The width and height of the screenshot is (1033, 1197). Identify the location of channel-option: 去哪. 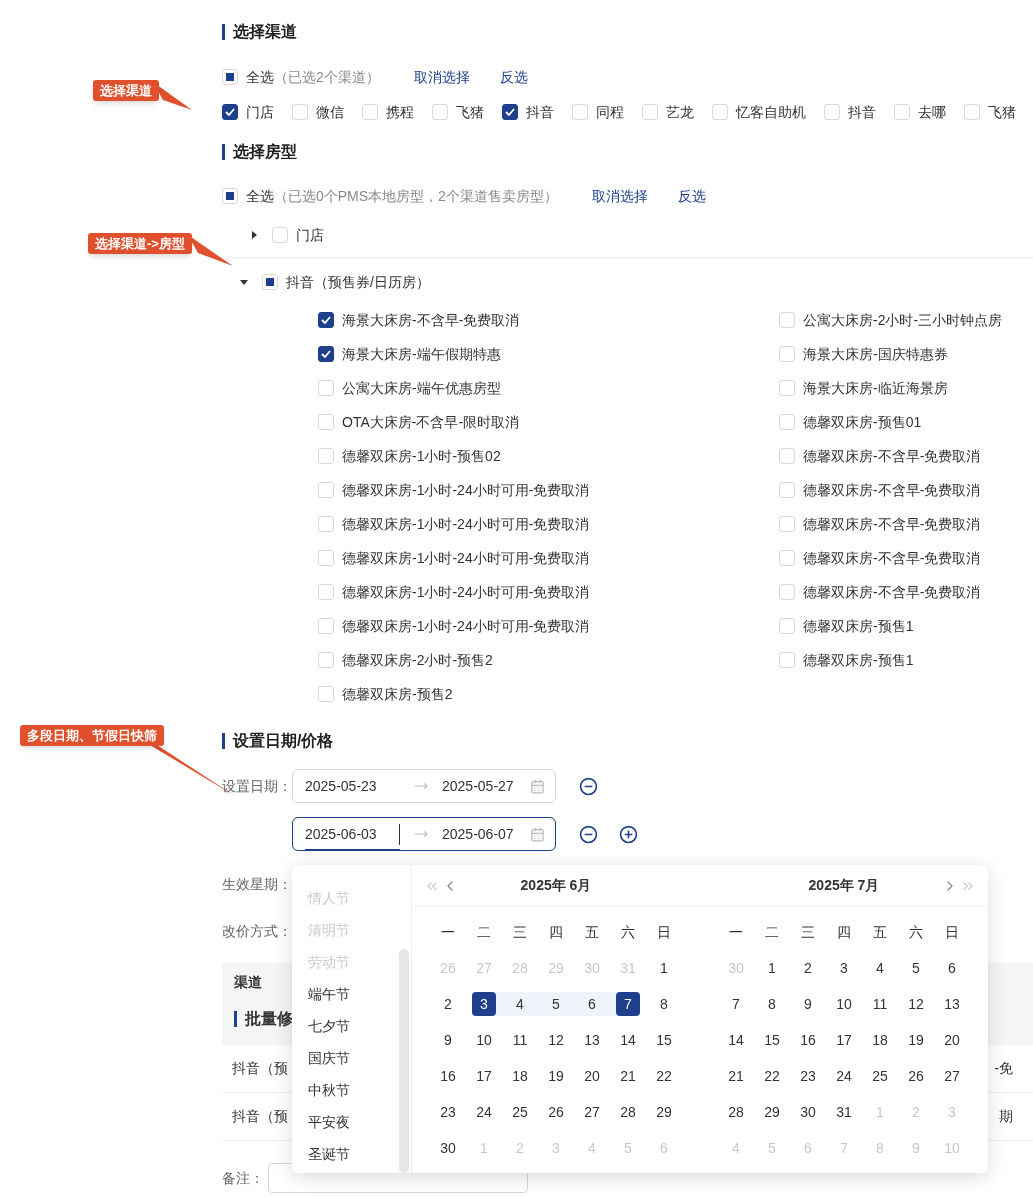
(932, 112).